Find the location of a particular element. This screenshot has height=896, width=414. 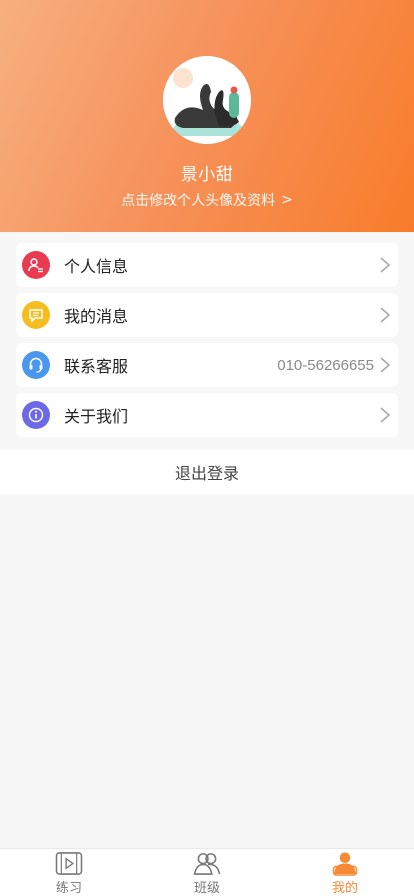

menu-label: 联系客服 is located at coordinates (96, 366).